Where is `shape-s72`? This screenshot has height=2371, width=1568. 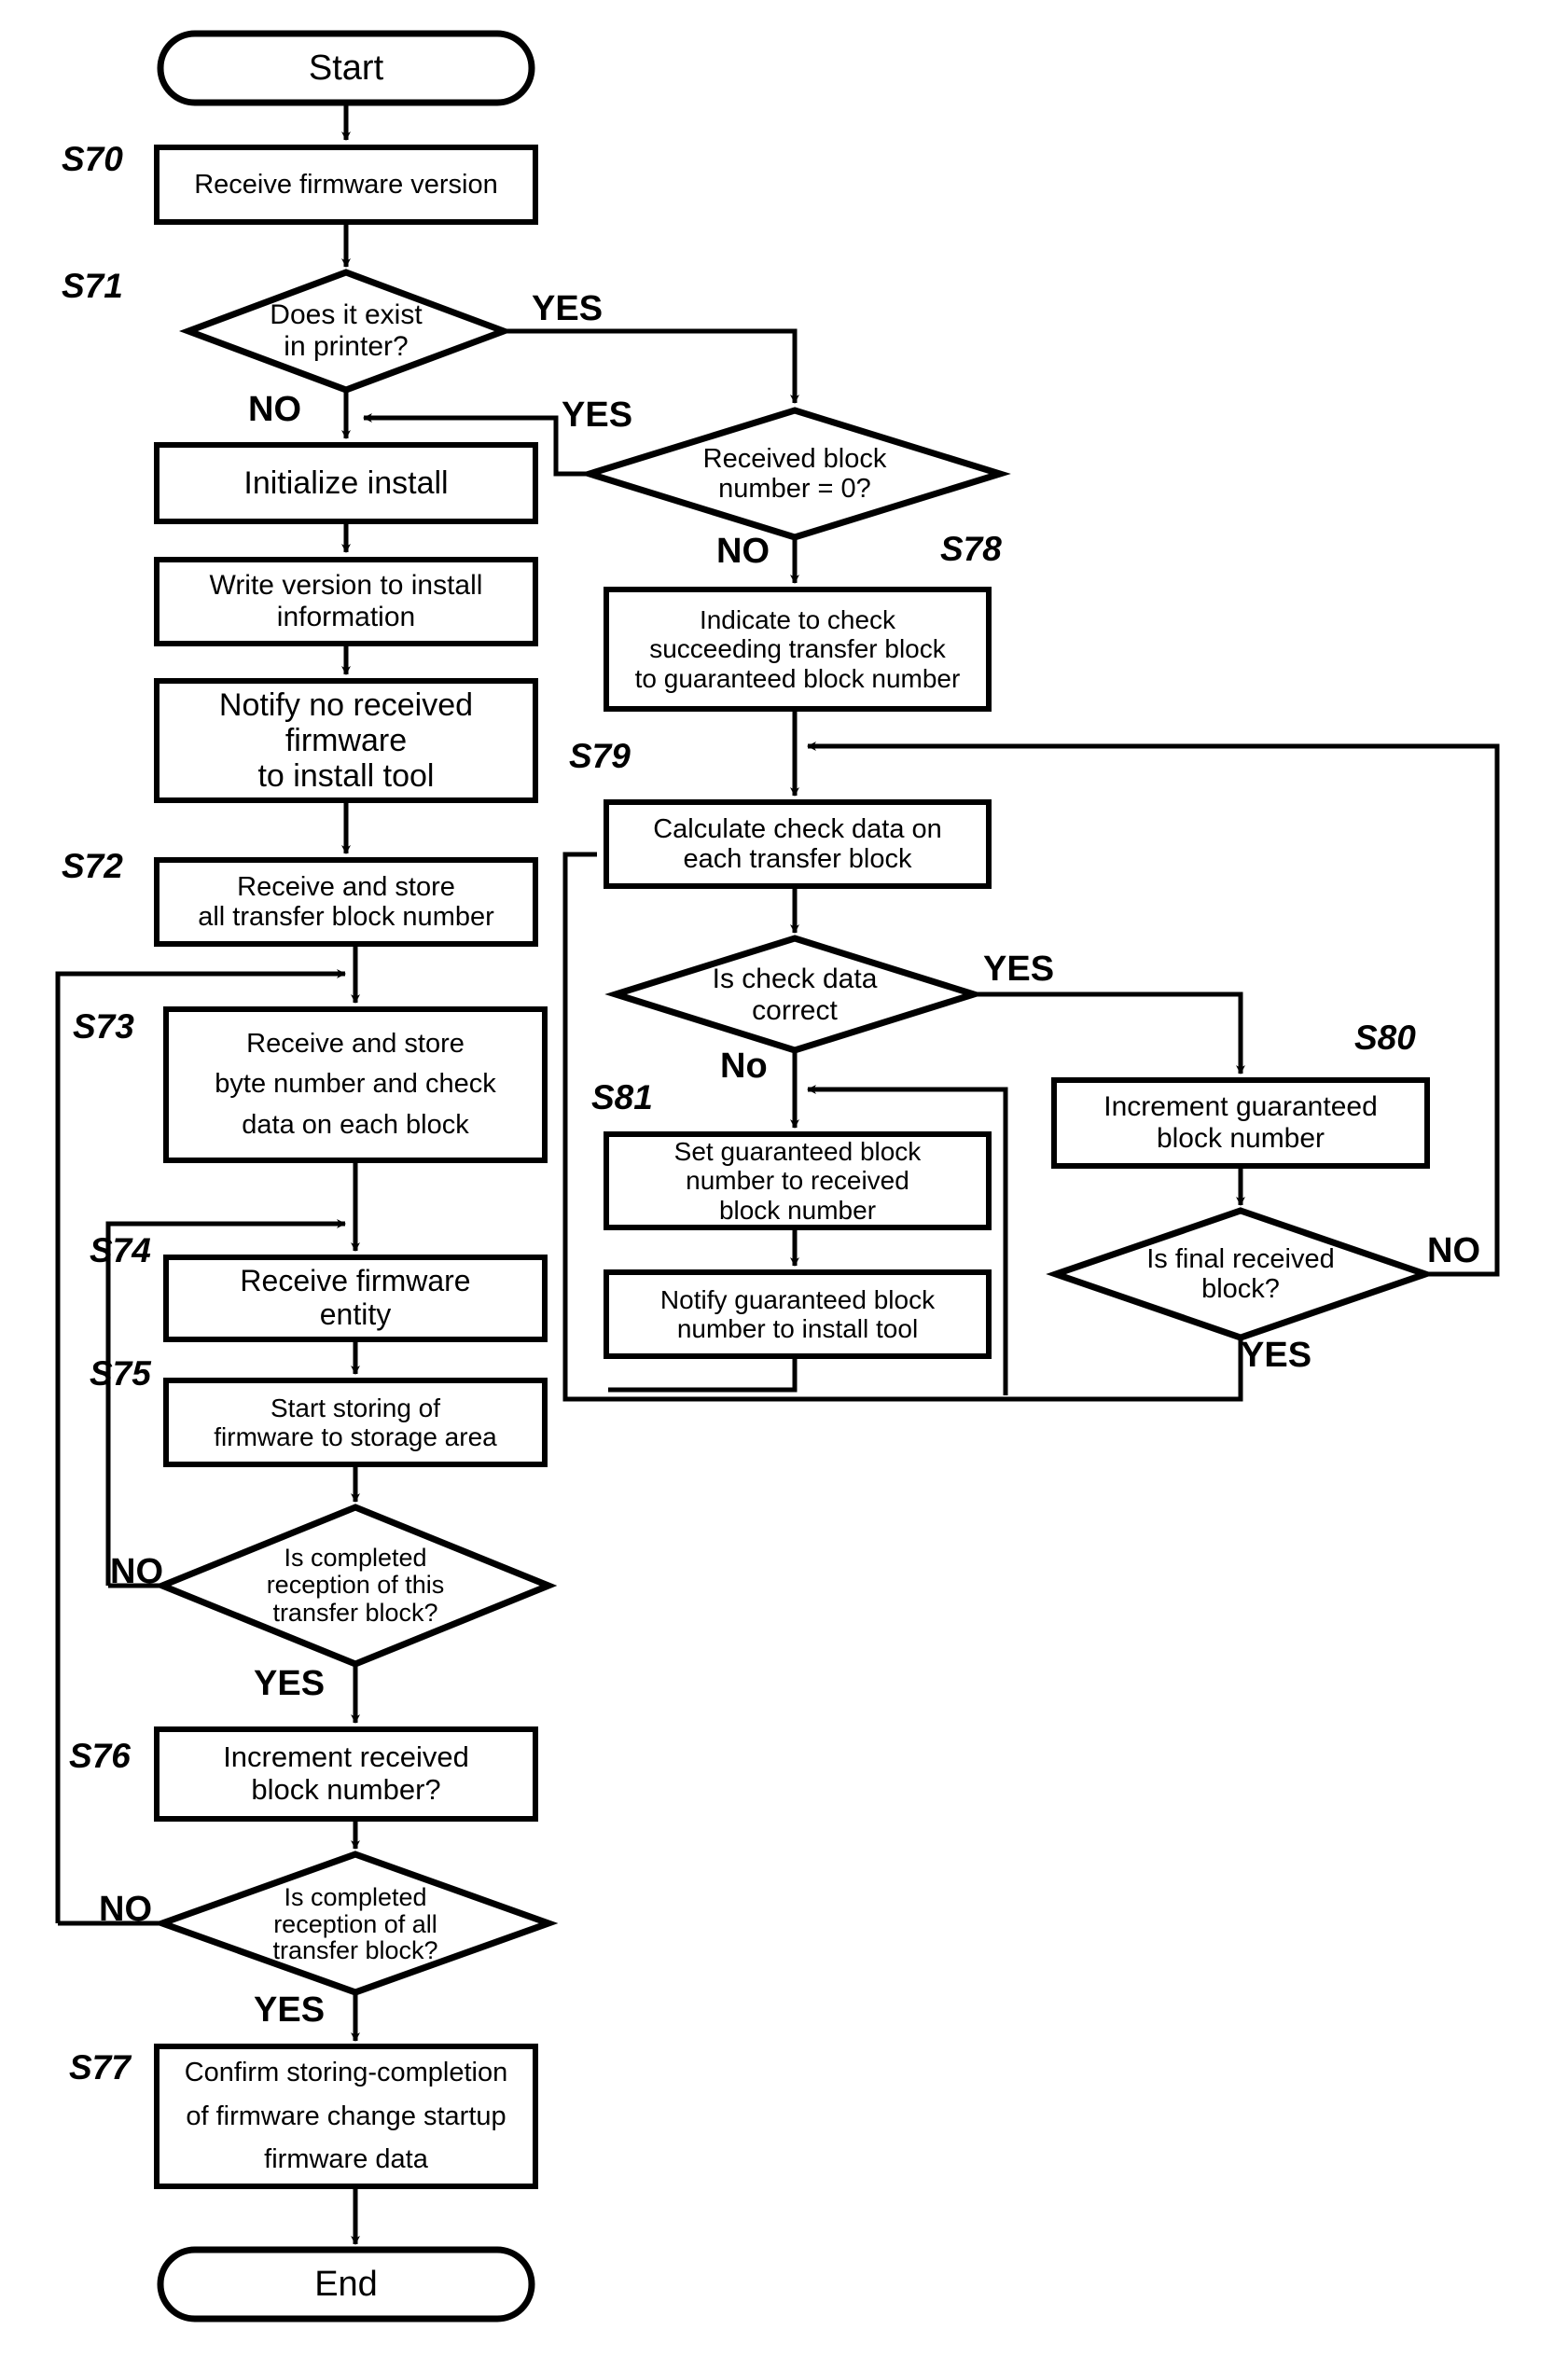
shape-s72 is located at coordinates (346, 902).